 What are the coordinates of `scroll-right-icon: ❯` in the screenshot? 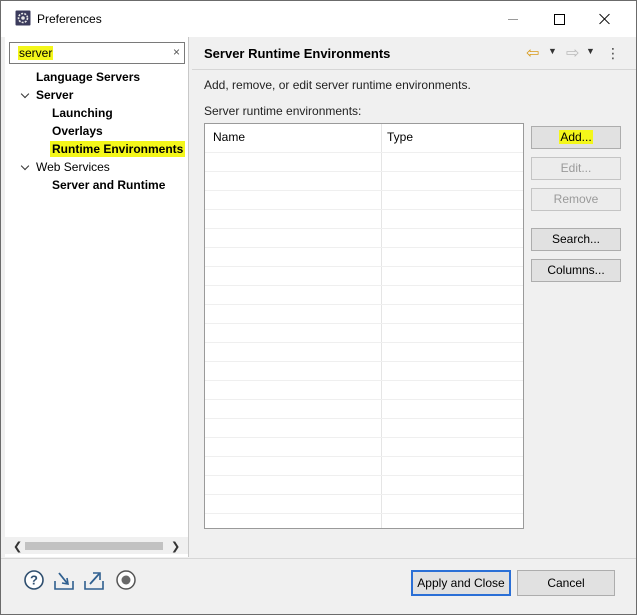 It's located at (175, 546).